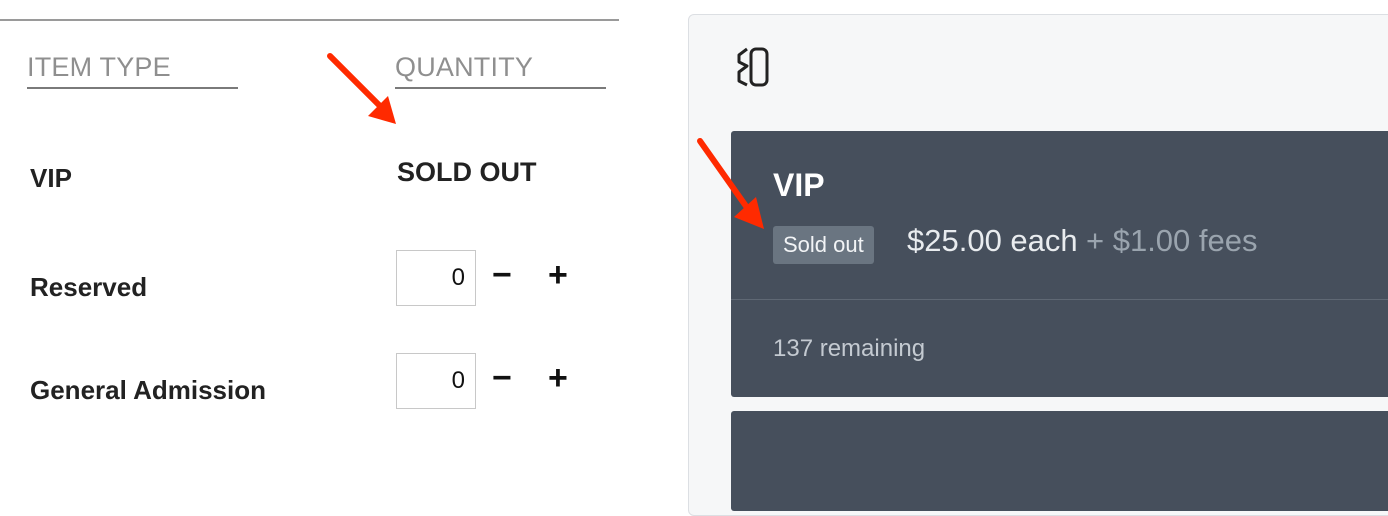 The width and height of the screenshot is (1388, 516). What do you see at coordinates (799, 185) in the screenshot?
I see `ticket-title: VIP` at bounding box center [799, 185].